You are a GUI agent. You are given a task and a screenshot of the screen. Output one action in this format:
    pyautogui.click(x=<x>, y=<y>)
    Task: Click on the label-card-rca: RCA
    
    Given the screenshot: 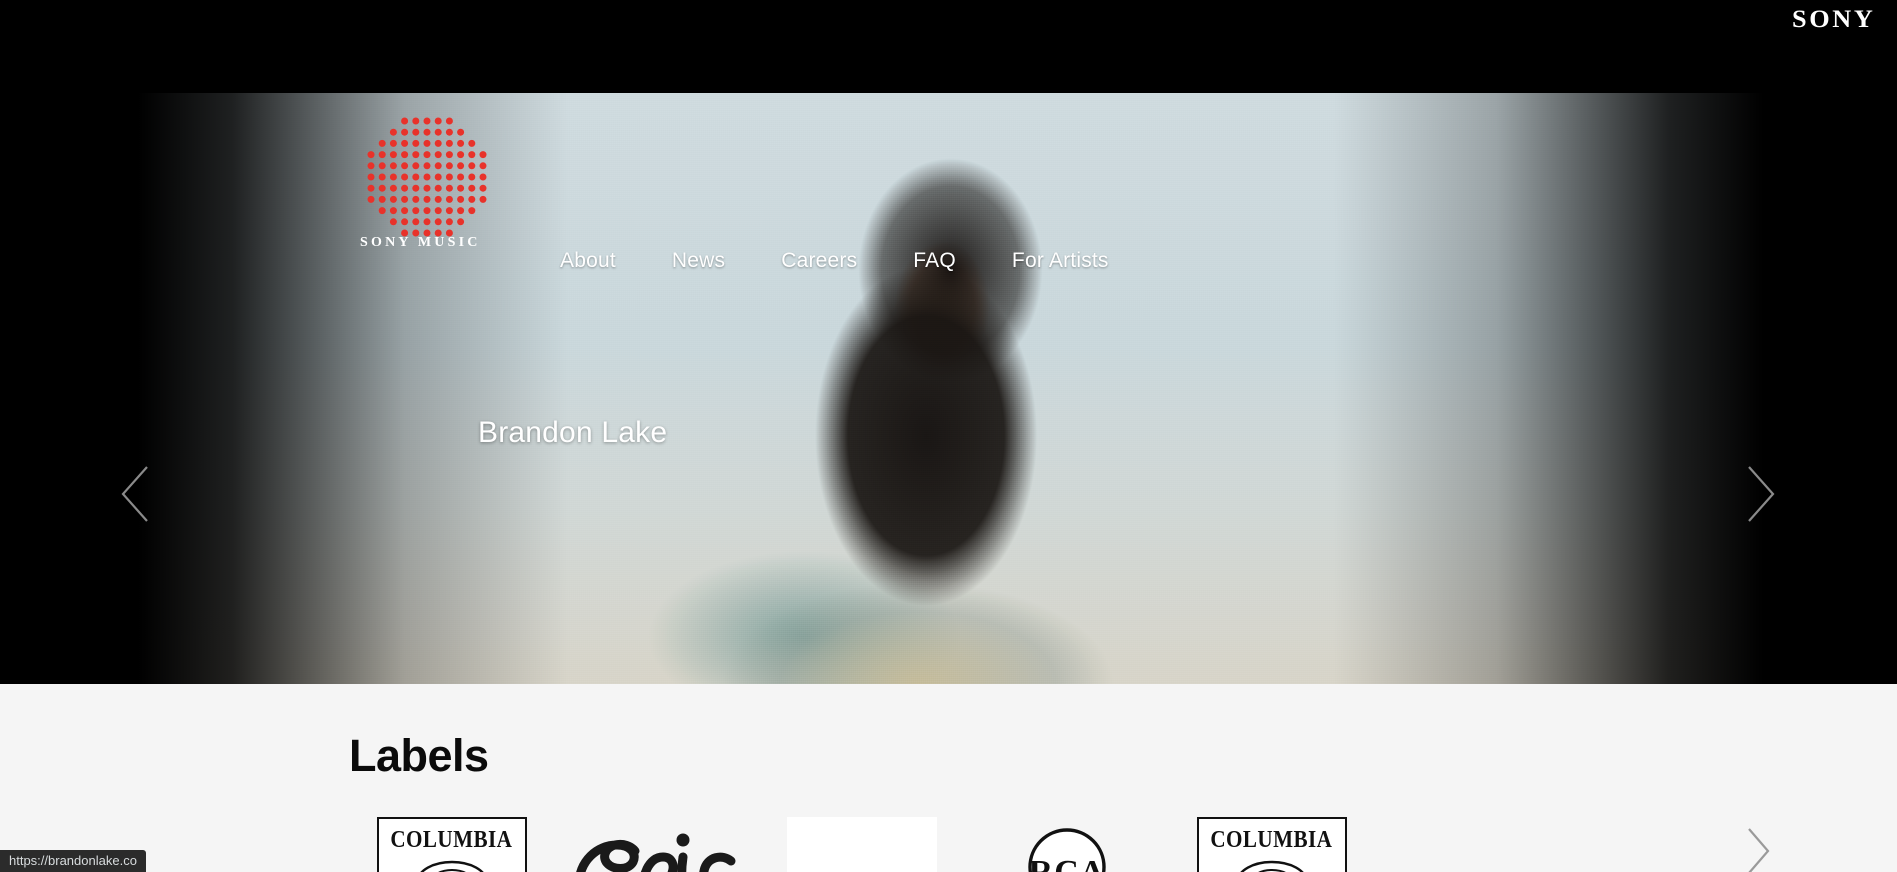 What is the action you would take?
    pyautogui.click(x=1066, y=844)
    